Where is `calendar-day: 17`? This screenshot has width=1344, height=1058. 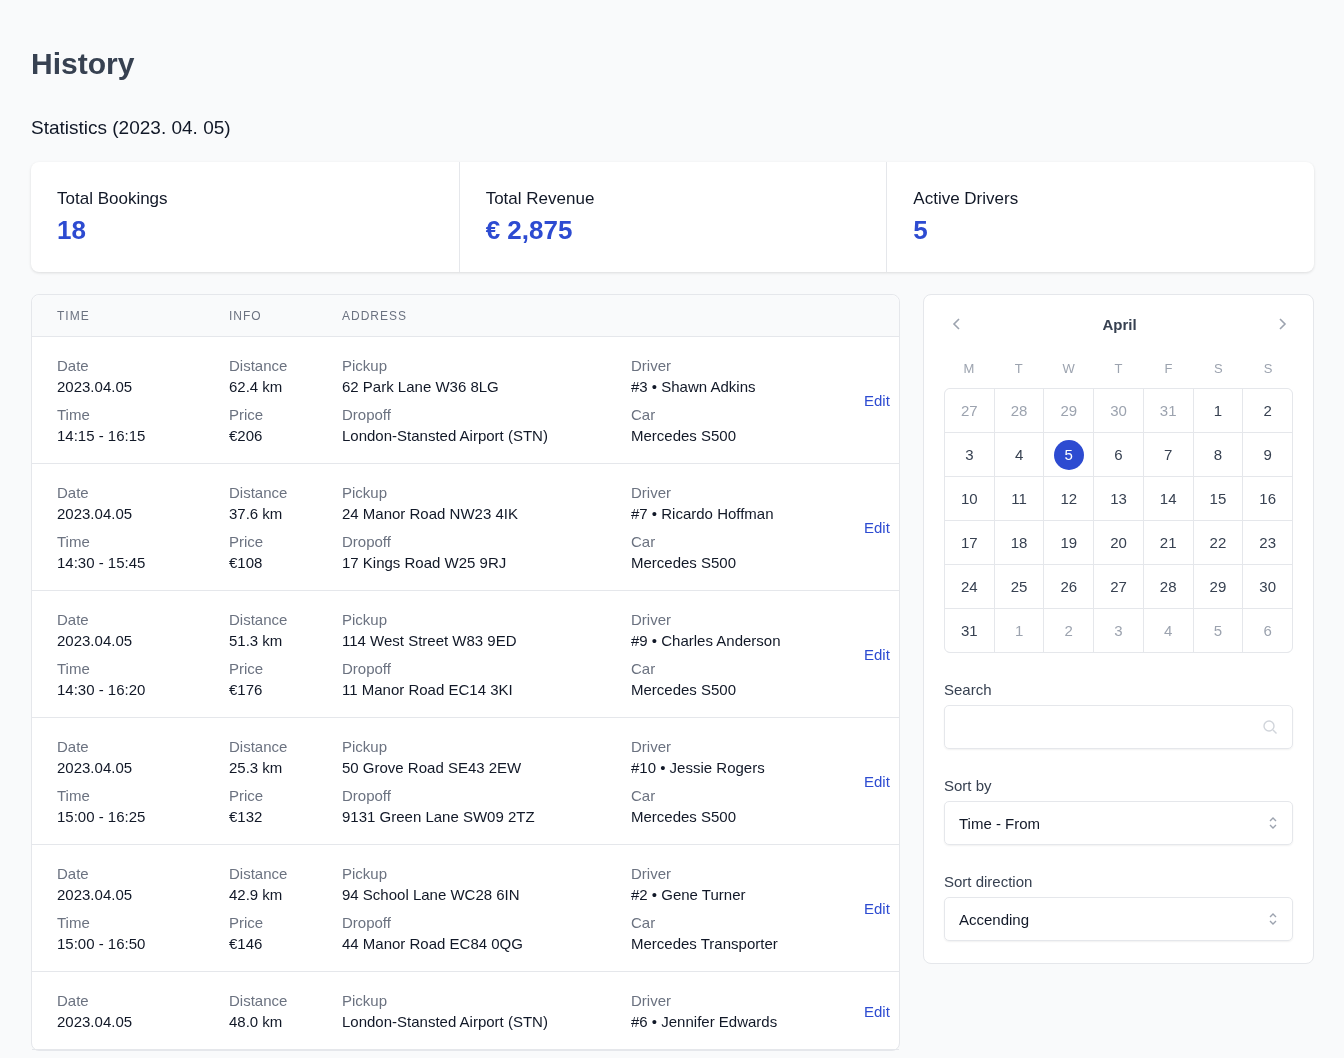 calendar-day: 17 is located at coordinates (969, 542).